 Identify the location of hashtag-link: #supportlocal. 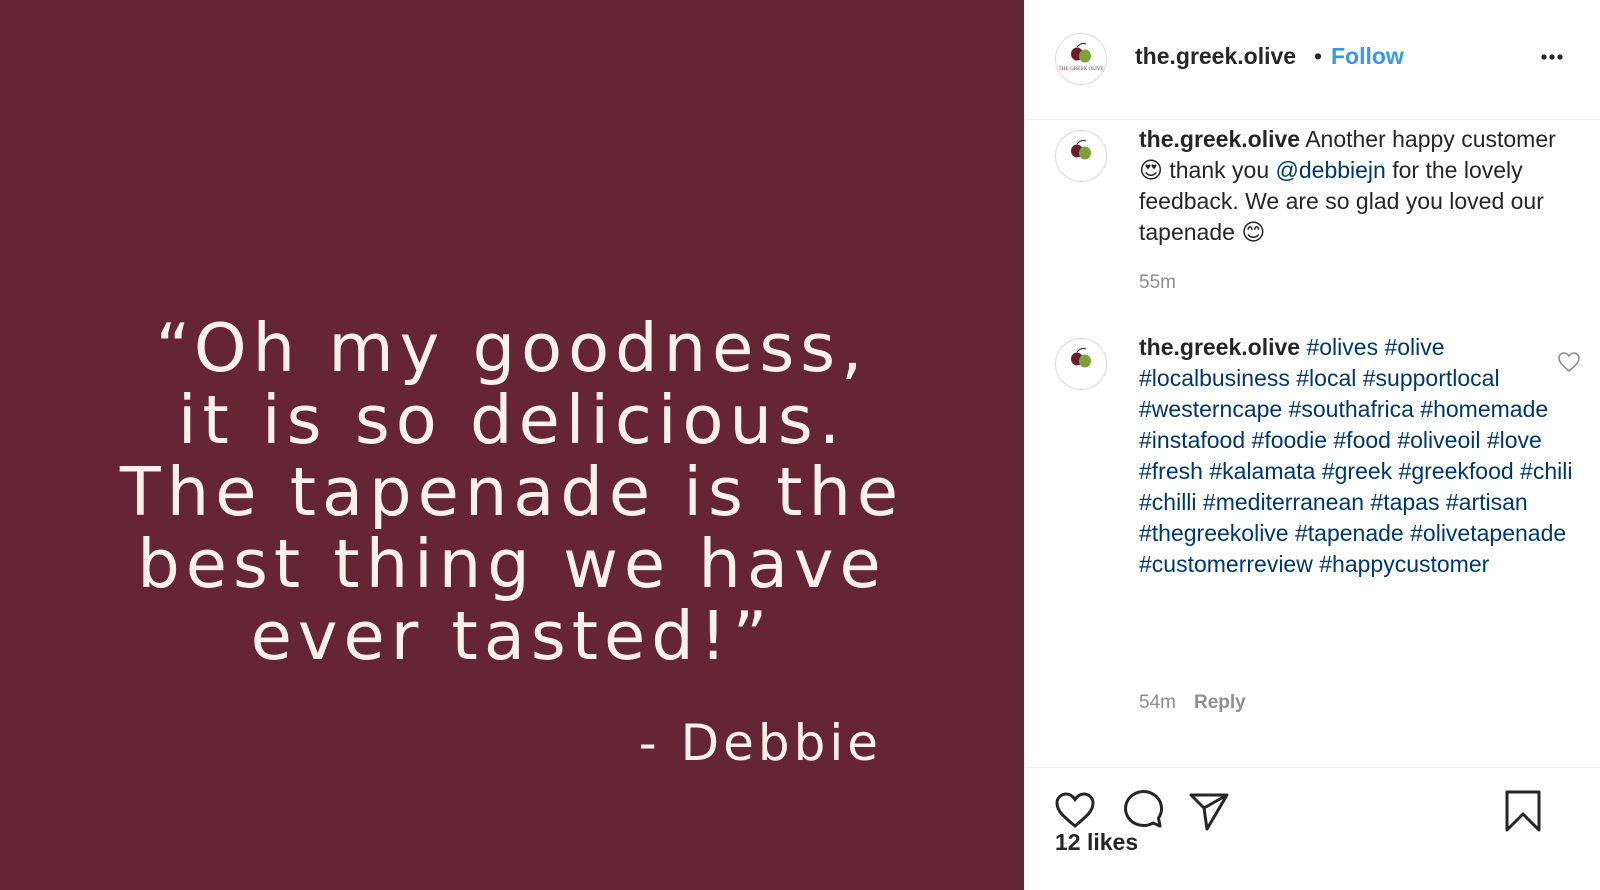
(1431, 378).